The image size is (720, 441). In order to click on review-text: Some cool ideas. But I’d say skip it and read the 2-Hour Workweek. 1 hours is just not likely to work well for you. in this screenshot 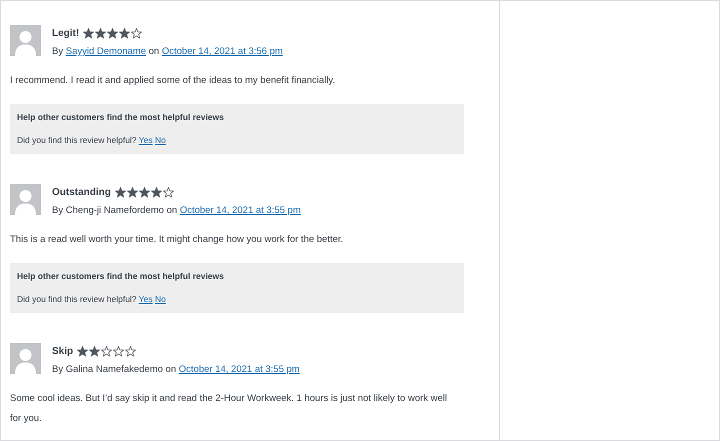, I will do `click(229, 409)`.